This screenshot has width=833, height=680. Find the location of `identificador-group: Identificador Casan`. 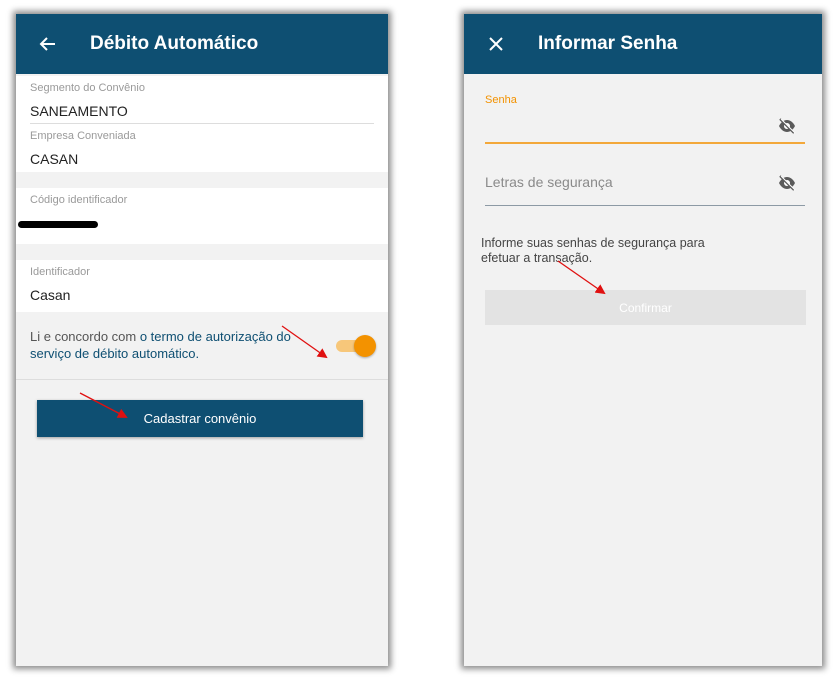

identificador-group: Identificador Casan is located at coordinates (202, 286).